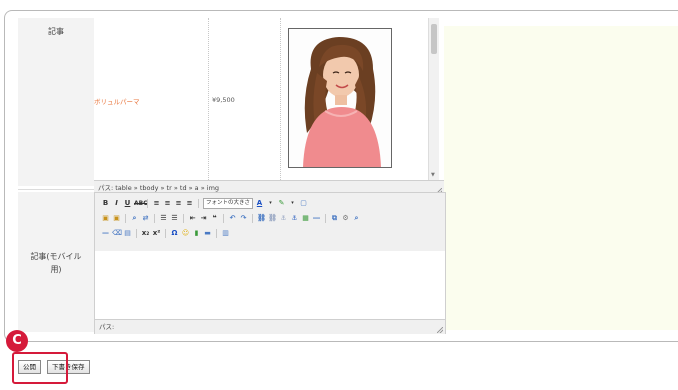 The width and height of the screenshot is (678, 390). What do you see at coordinates (223, 100) in the screenshot?
I see `product-price: ¥9,500` at bounding box center [223, 100].